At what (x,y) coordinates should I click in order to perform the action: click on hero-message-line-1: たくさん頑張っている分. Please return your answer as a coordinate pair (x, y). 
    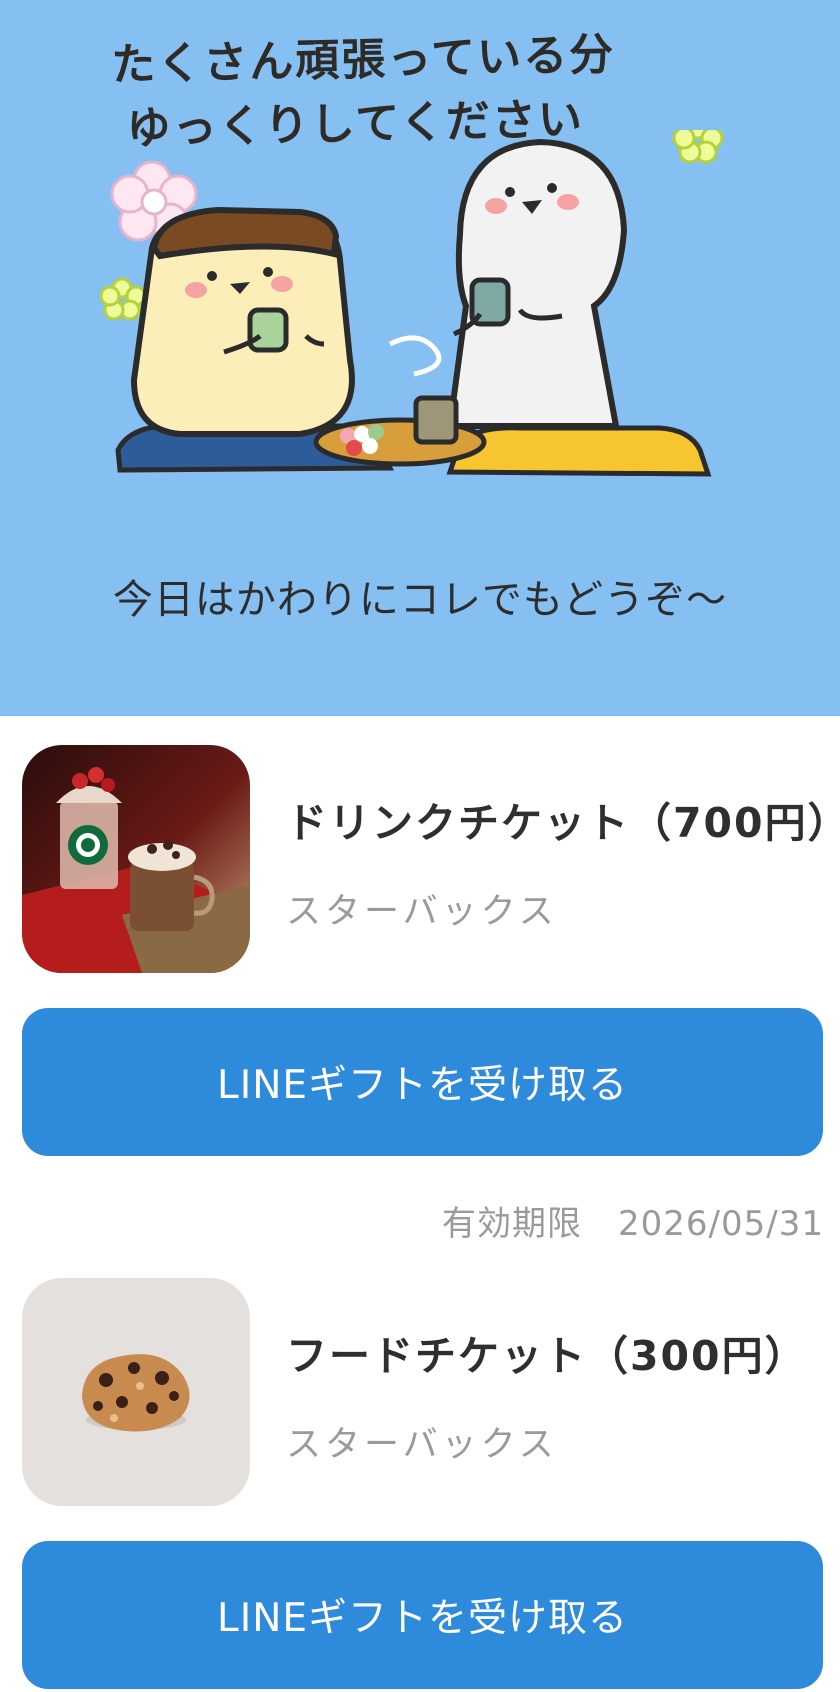
    Looking at the image, I should click on (363, 60).